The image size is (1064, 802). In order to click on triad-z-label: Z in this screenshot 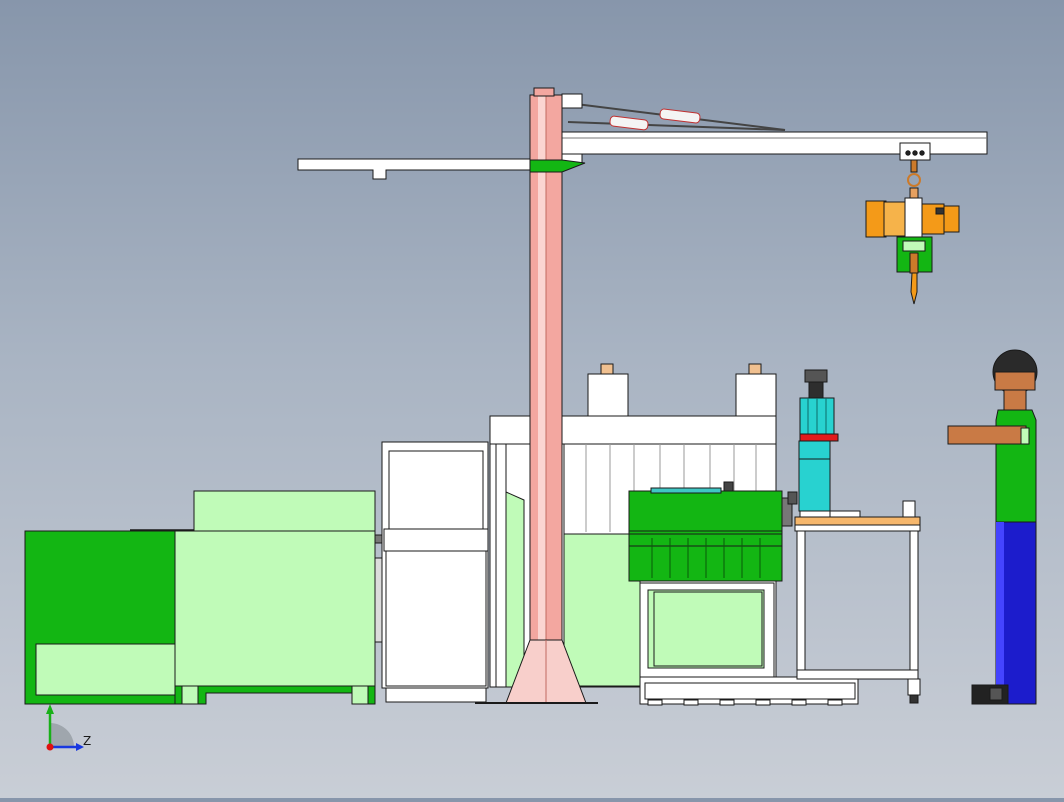, I will do `click(87, 741)`.